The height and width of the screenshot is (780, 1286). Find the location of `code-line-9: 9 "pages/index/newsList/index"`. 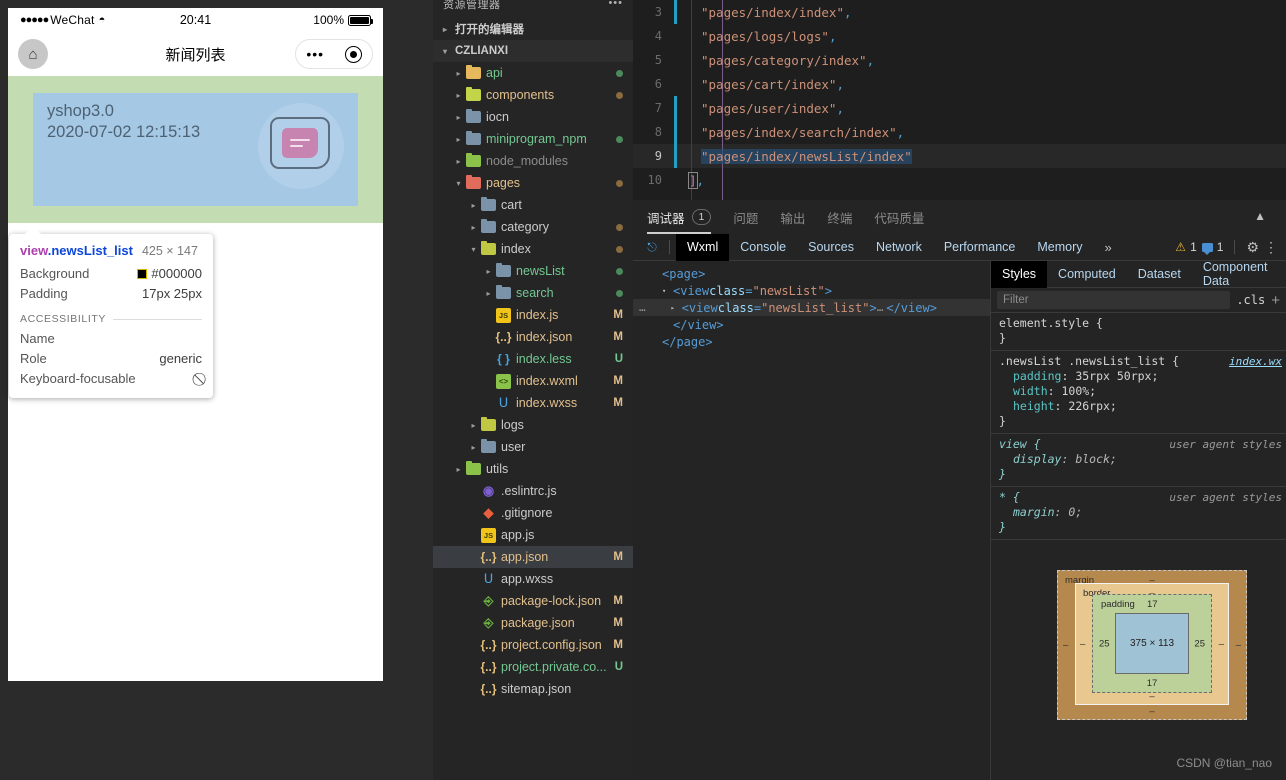

code-line-9: 9 "pages/index/newsList/index" is located at coordinates (959, 156).